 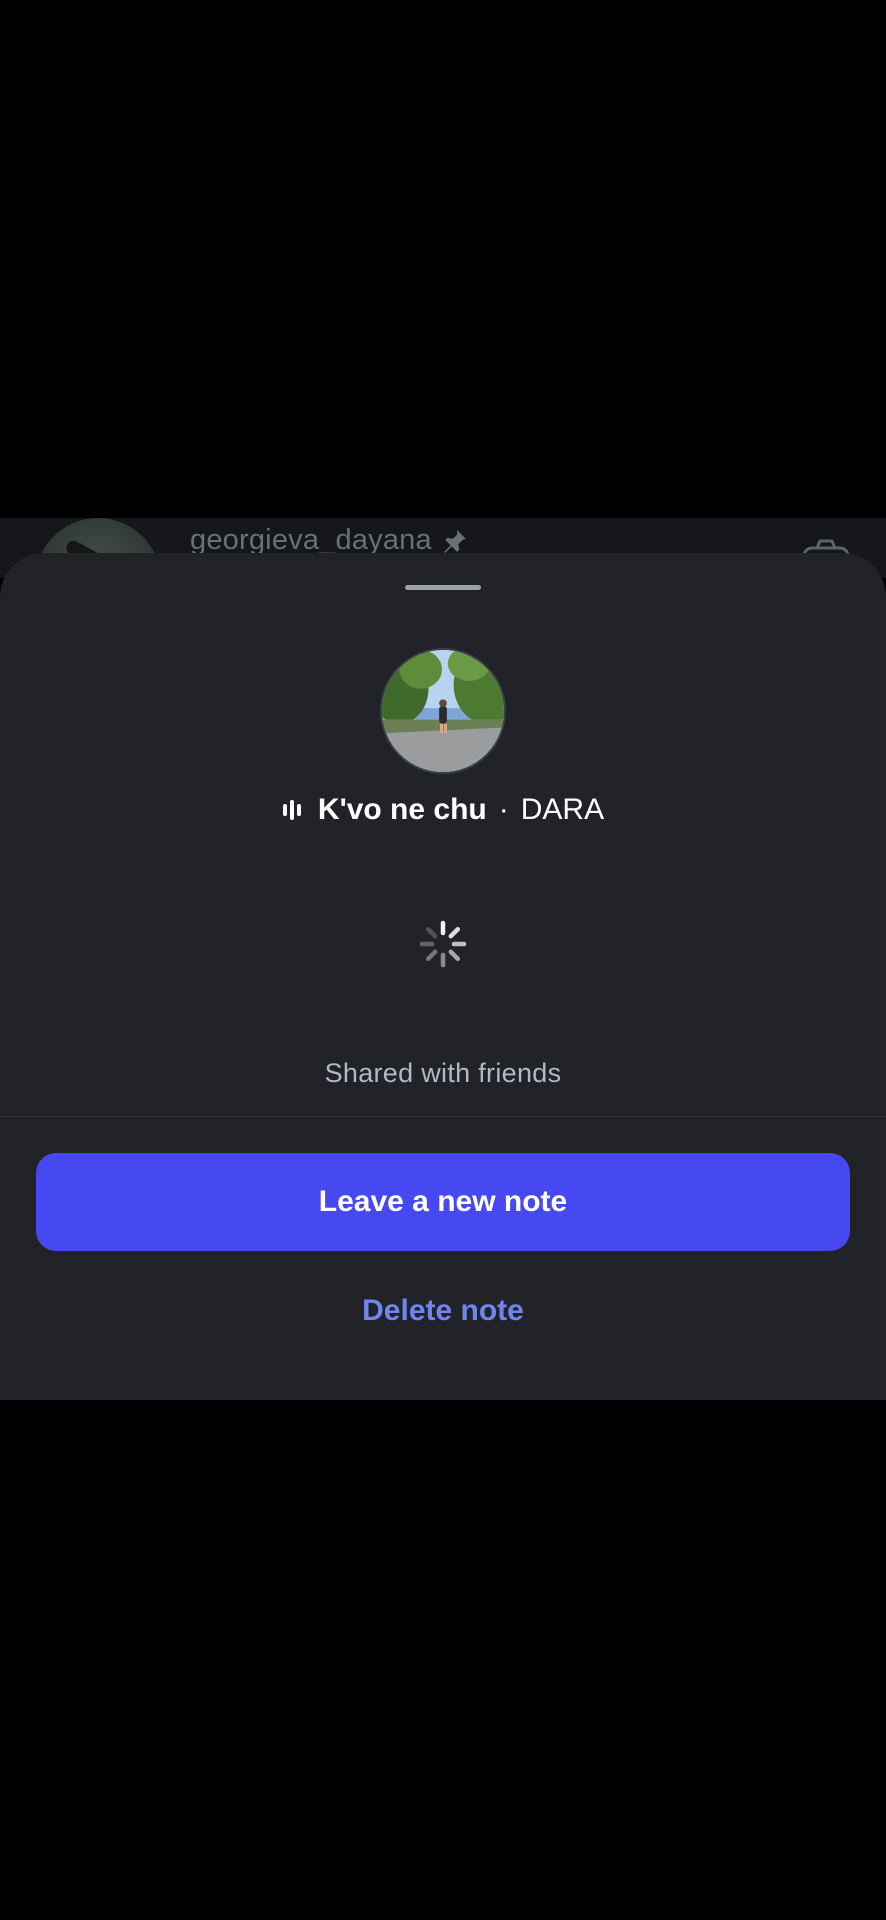 I want to click on avatar-photo, so click(x=443, y=711).